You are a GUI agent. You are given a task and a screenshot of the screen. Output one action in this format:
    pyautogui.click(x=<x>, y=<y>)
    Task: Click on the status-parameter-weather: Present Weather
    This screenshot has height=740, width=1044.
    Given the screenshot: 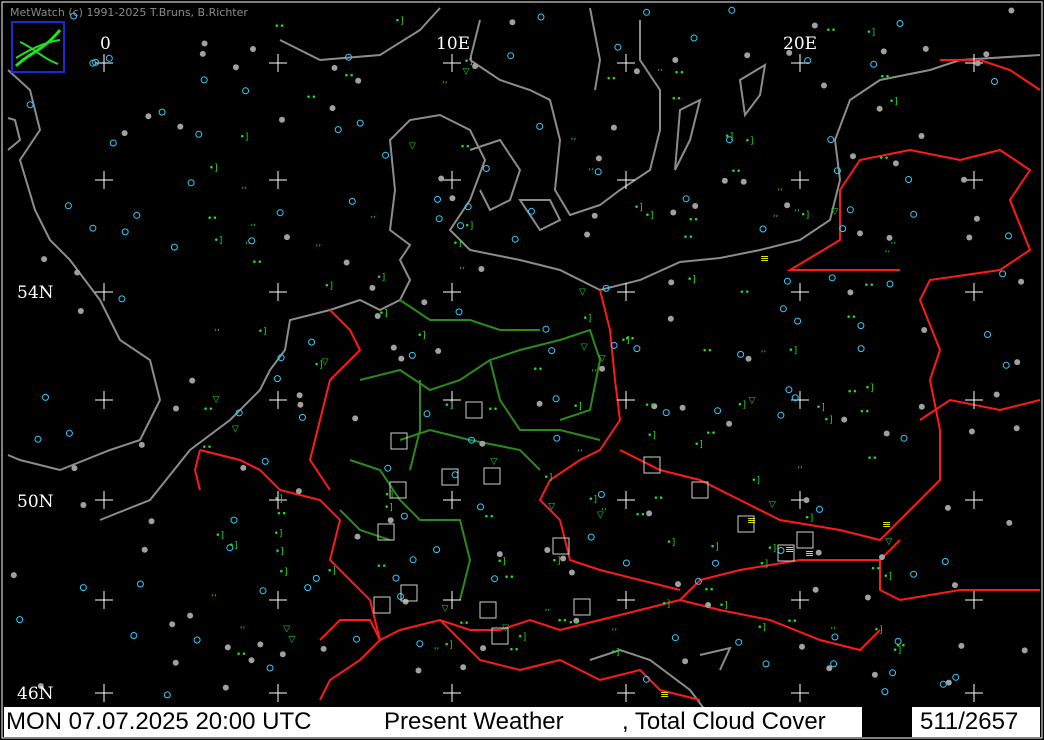 What is the action you would take?
    pyautogui.click(x=474, y=722)
    